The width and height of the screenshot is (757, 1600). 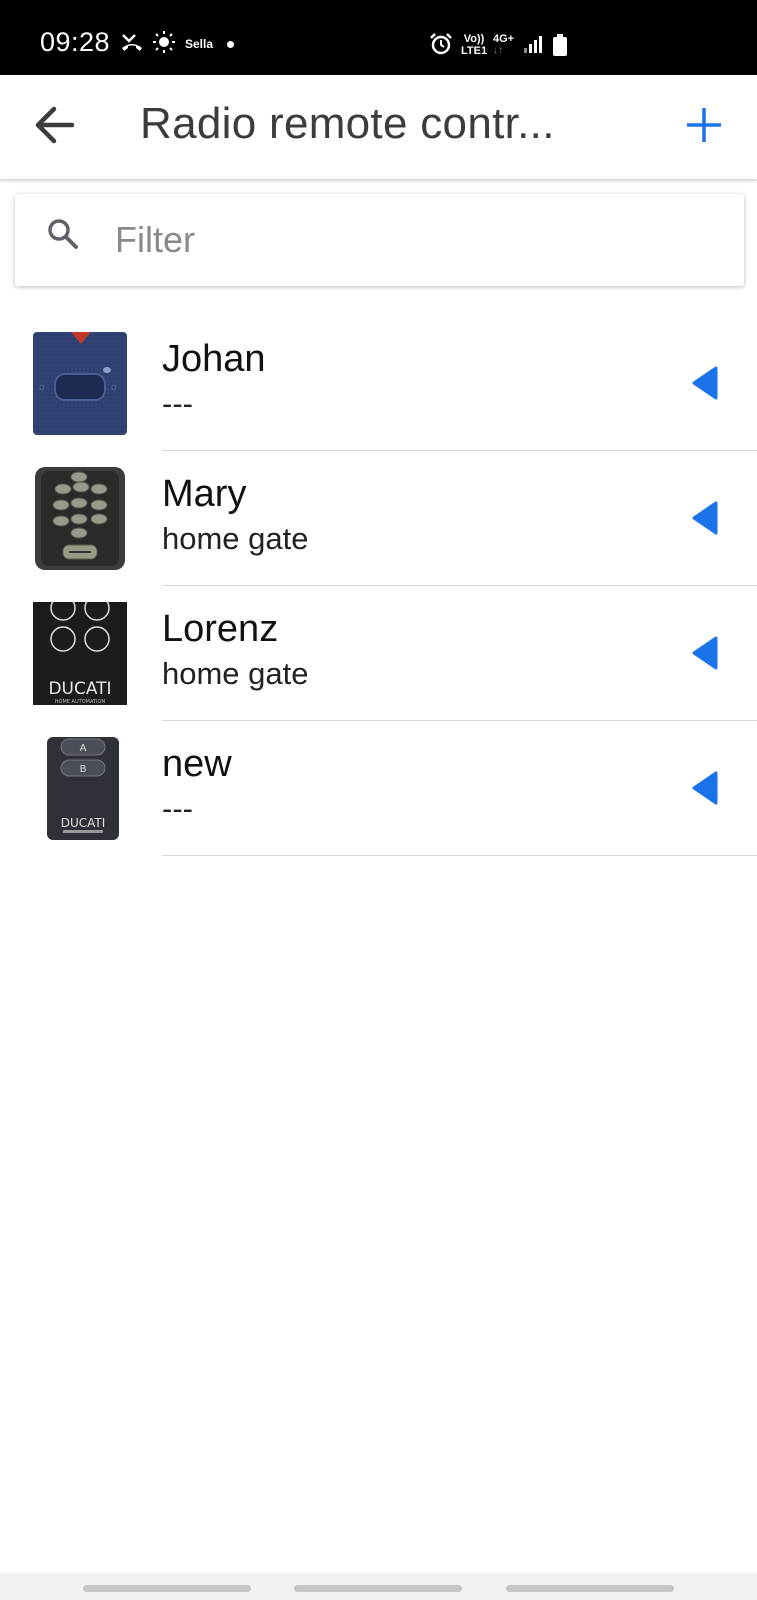 I want to click on network-type: 4G+ ↓↑, so click(x=504, y=44).